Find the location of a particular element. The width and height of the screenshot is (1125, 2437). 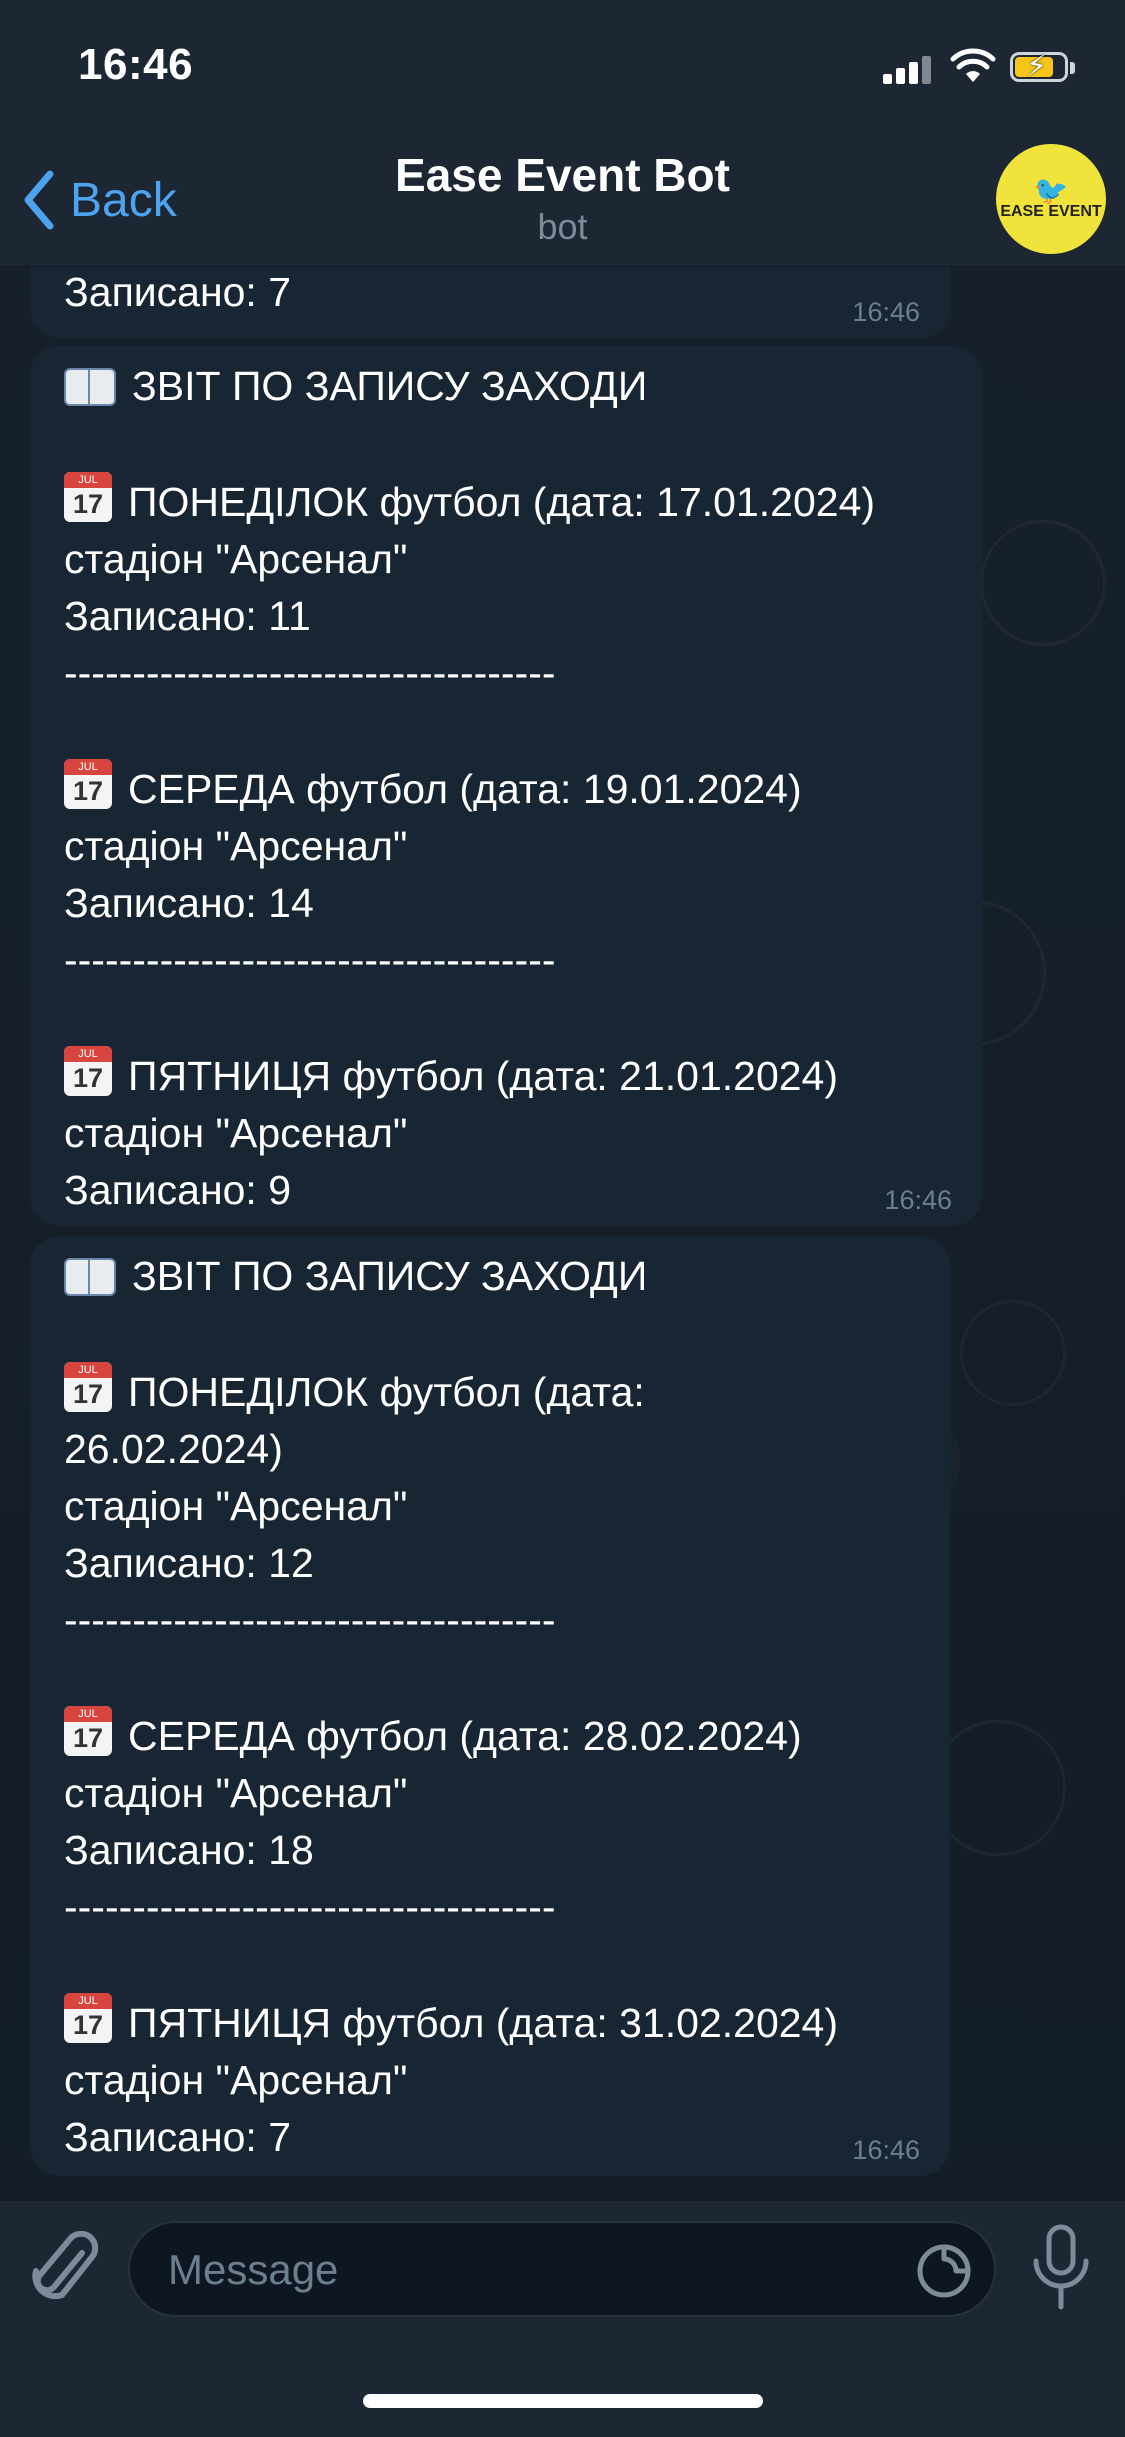

battery-icon: ⚡ is located at coordinates (1043, 67).